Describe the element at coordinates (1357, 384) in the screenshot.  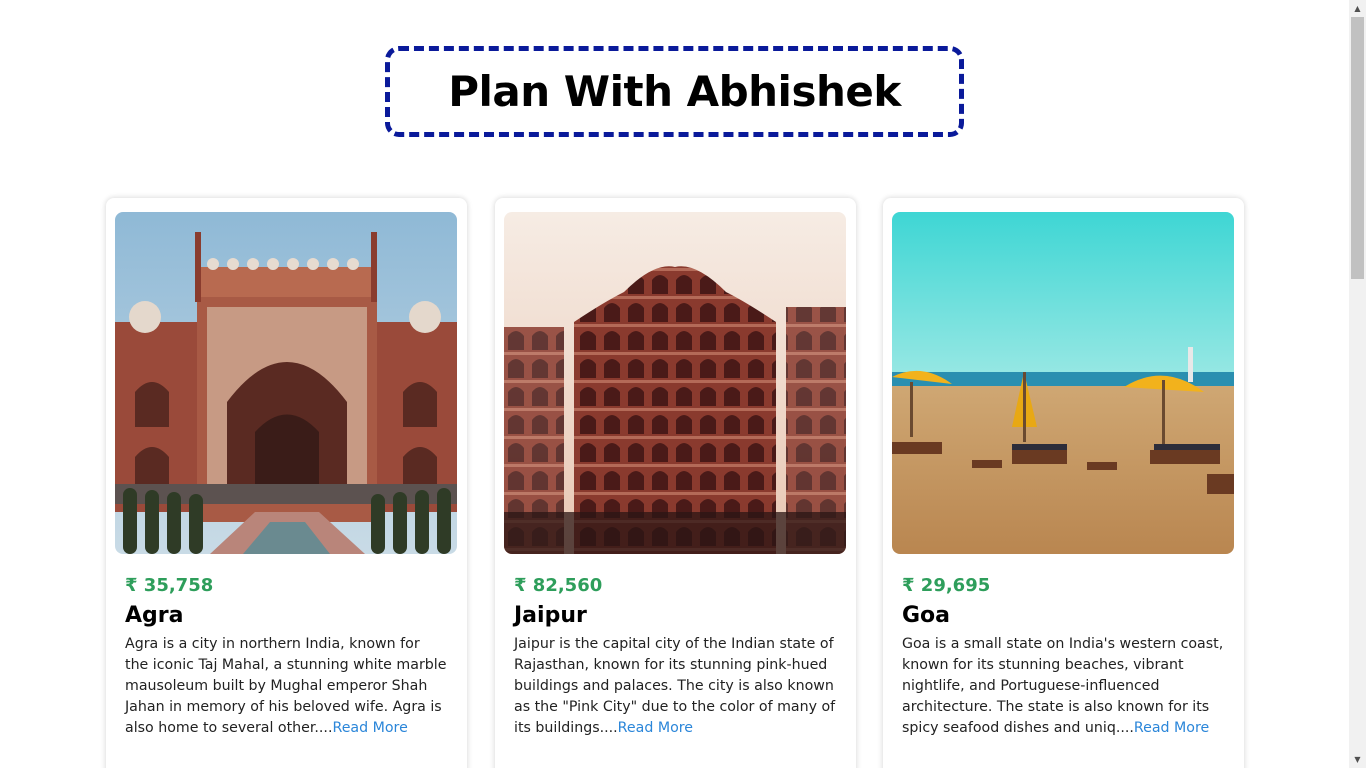
I see `vertical-scrollbar: ▲ ▼` at that location.